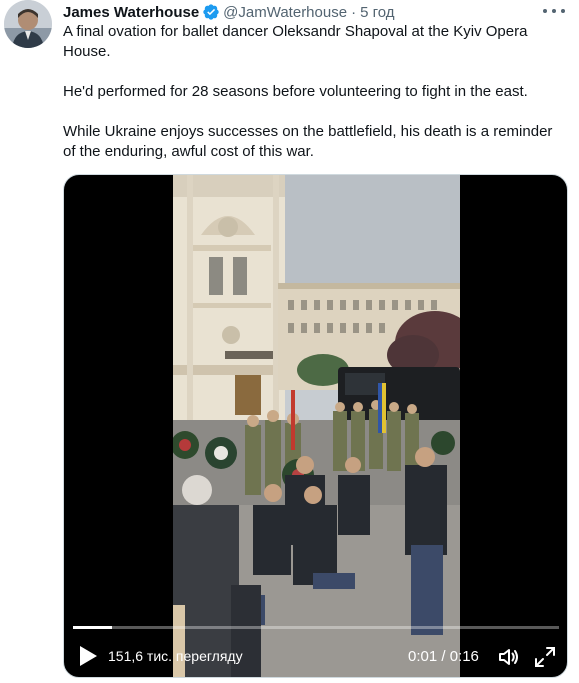 This screenshot has width=579, height=683. I want to click on progress-bar, so click(316, 627).